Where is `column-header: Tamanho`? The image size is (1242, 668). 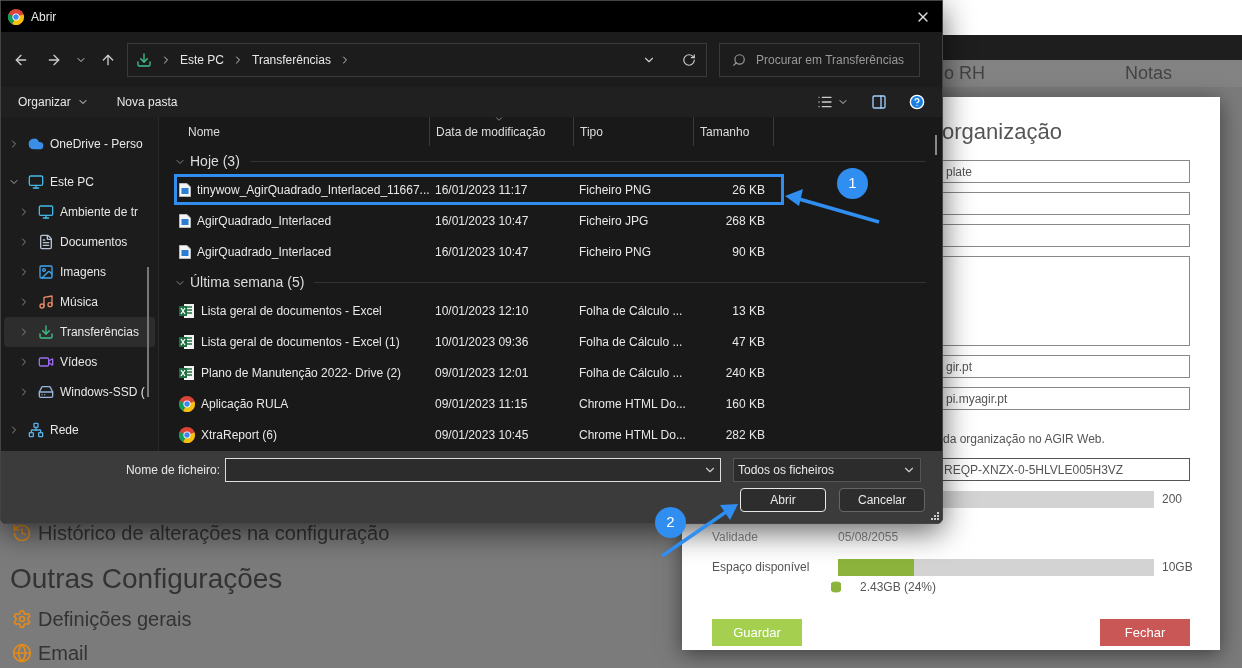
column-header: Tamanho is located at coordinates (734, 131).